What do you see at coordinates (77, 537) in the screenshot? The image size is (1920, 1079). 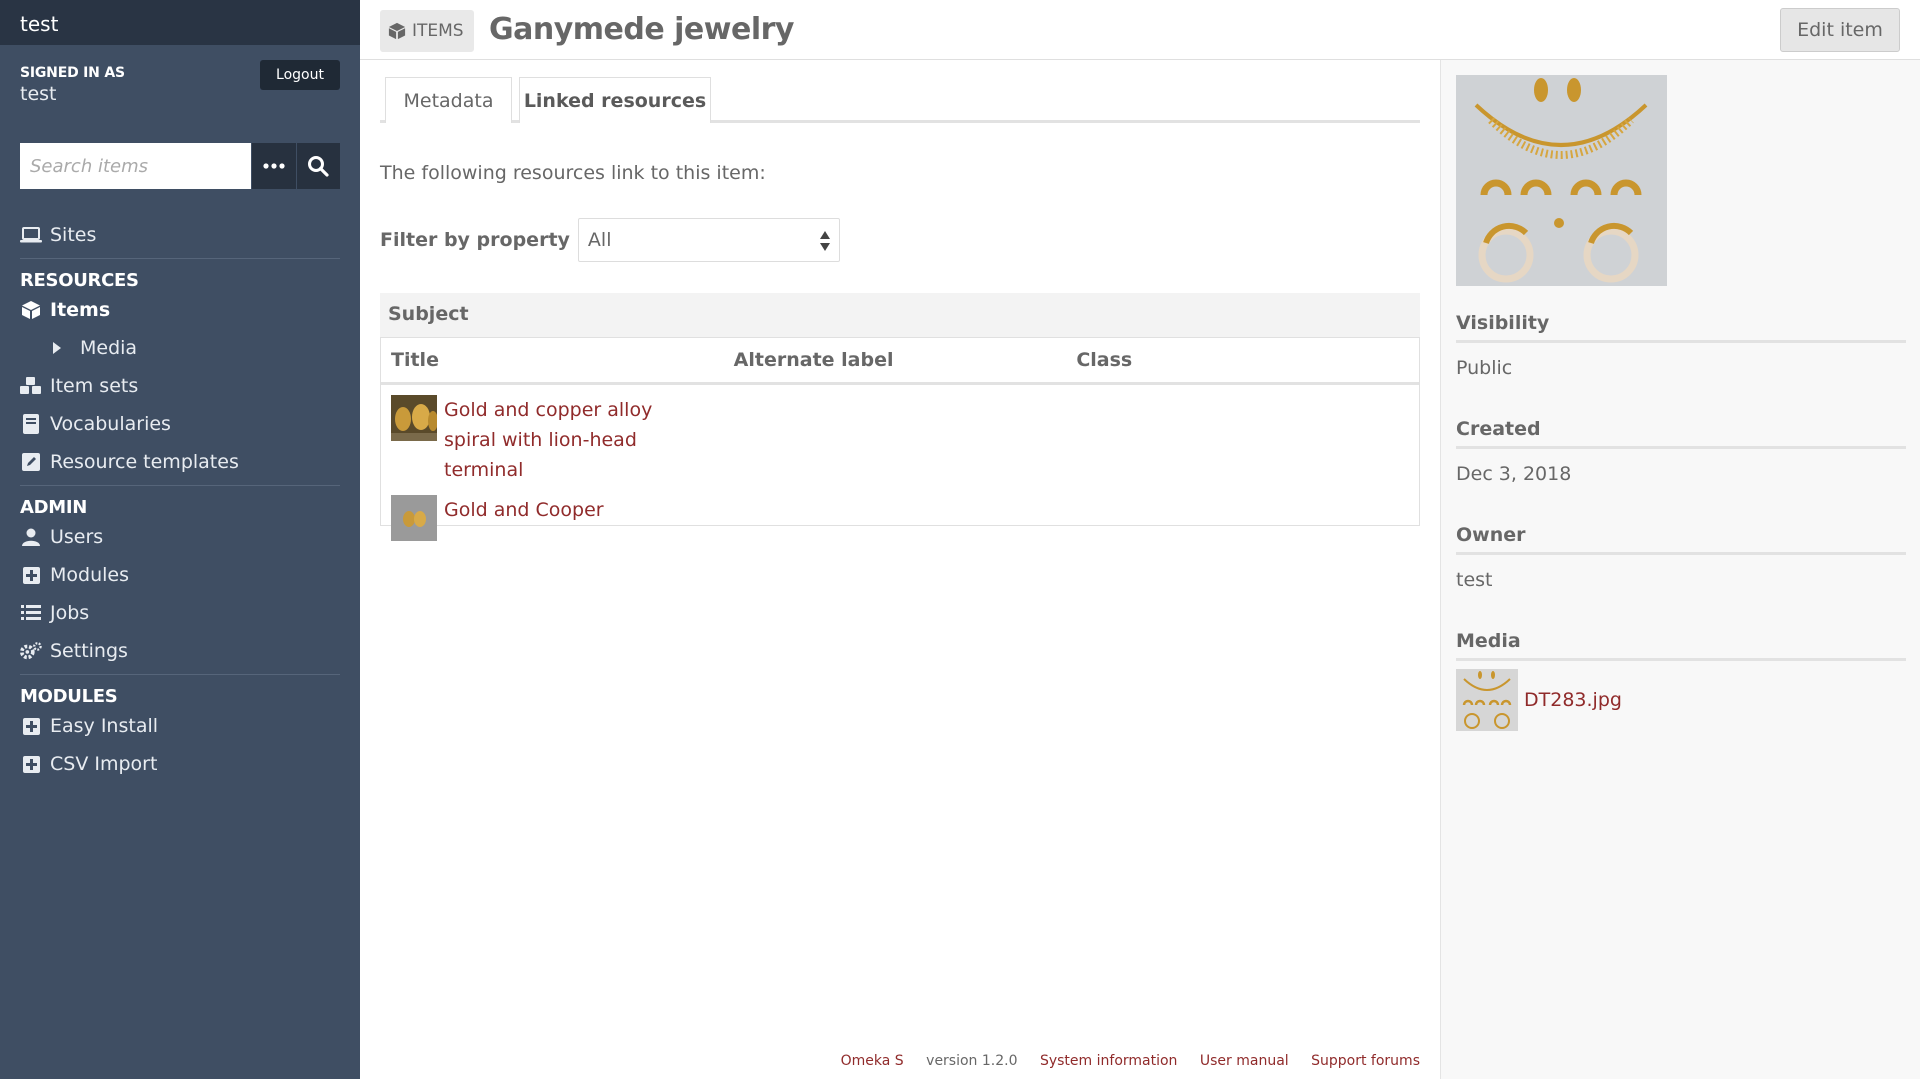 I see `sidebar-item-label: Users` at bounding box center [77, 537].